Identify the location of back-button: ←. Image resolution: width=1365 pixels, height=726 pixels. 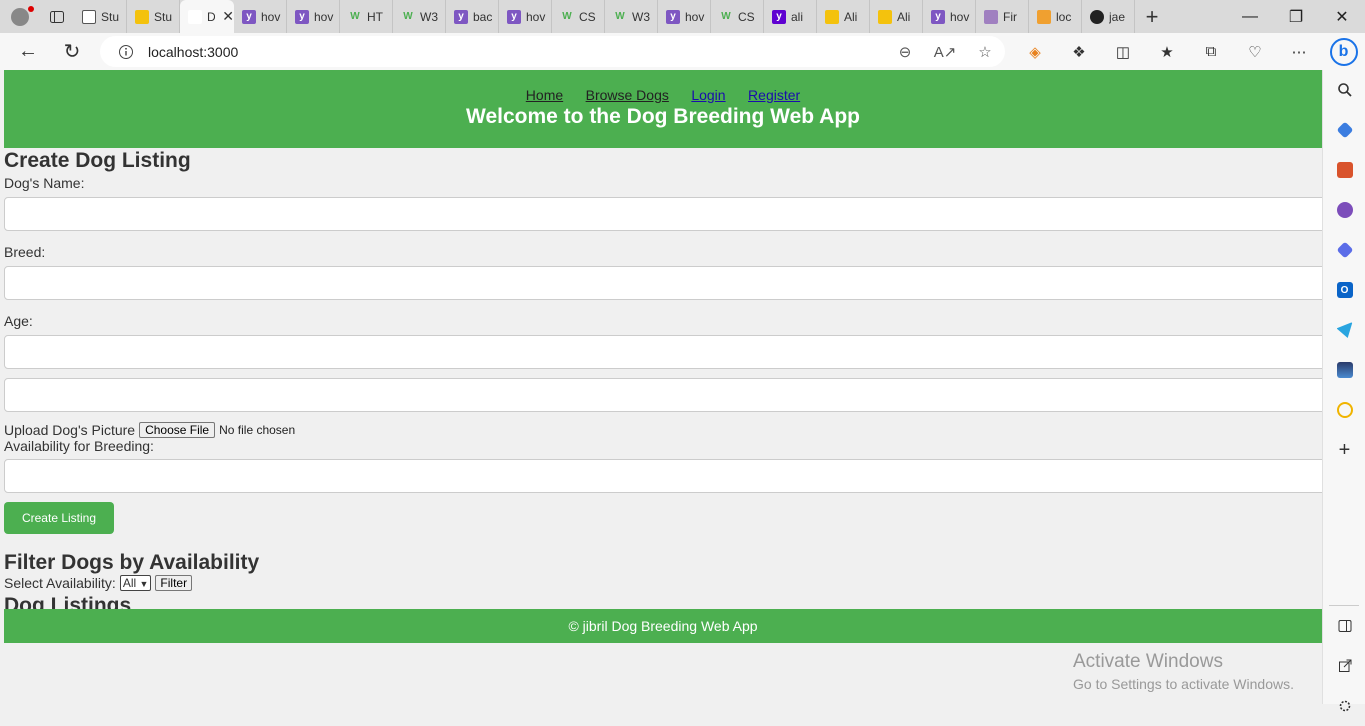
(28, 51).